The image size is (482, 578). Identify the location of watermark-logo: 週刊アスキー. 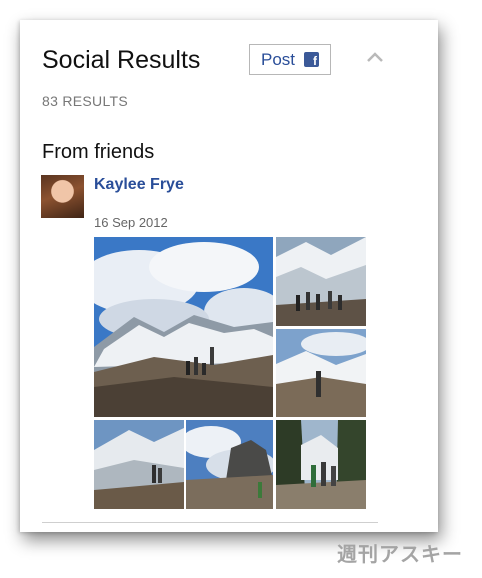
(400, 554).